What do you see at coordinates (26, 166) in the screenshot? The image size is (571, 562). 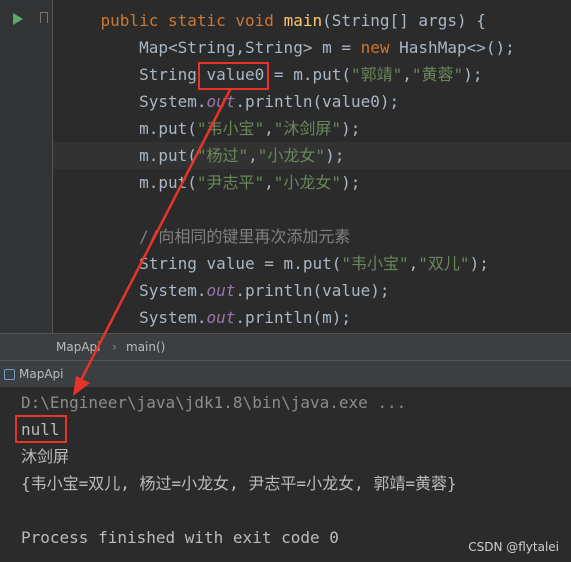 I see `editor-gutter` at bounding box center [26, 166].